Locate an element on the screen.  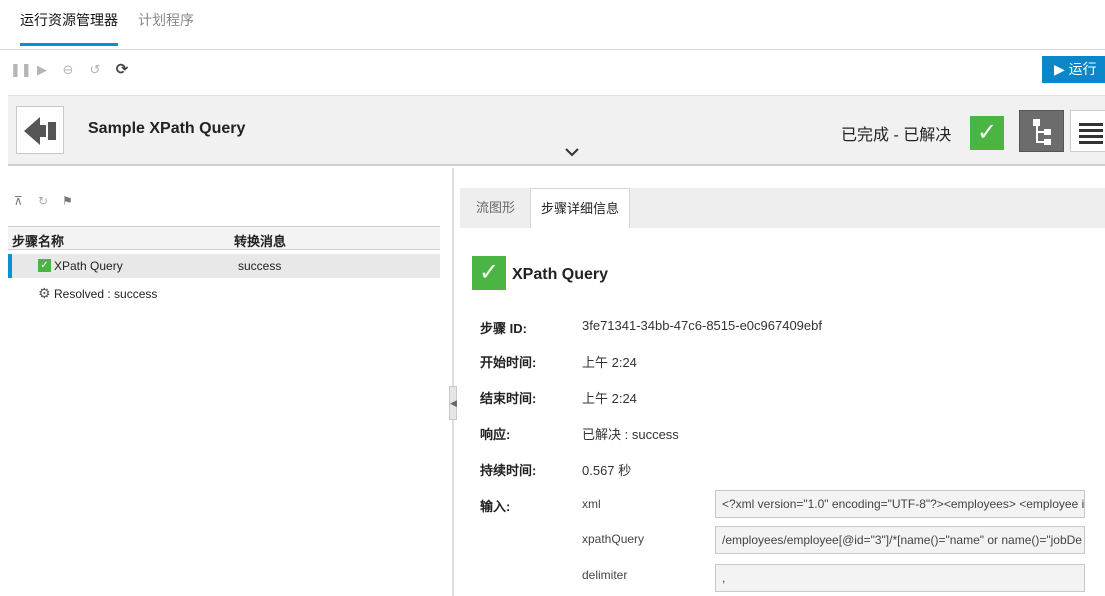
tab-step-details: 步骤详细信息 is located at coordinates (580, 208).